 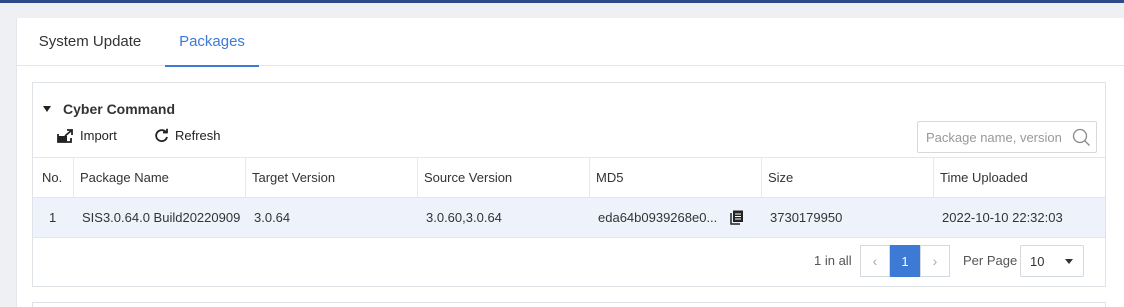 I want to click on prev-page-button: ‹, so click(x=875, y=261).